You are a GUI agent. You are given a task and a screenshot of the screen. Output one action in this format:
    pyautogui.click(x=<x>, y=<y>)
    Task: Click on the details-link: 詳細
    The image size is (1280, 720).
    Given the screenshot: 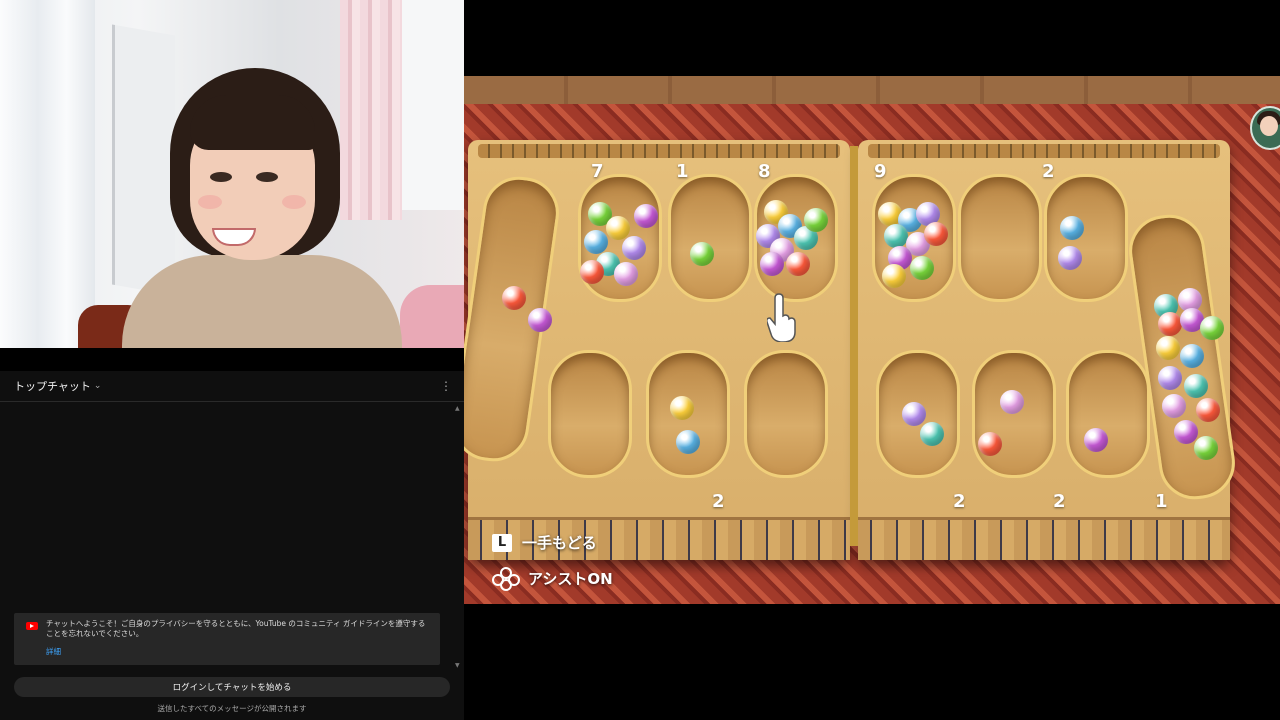 What is the action you would take?
    pyautogui.click(x=53, y=651)
    